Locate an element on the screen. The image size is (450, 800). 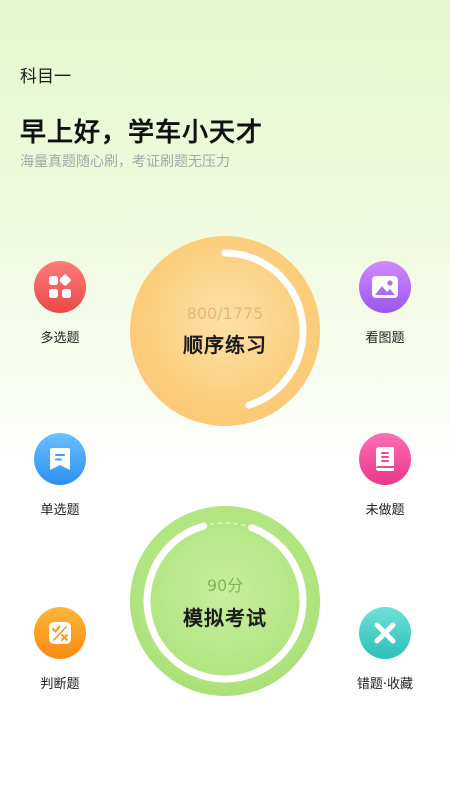
wrong-favorites-button: 错题·收藏 is located at coordinates (385, 649).